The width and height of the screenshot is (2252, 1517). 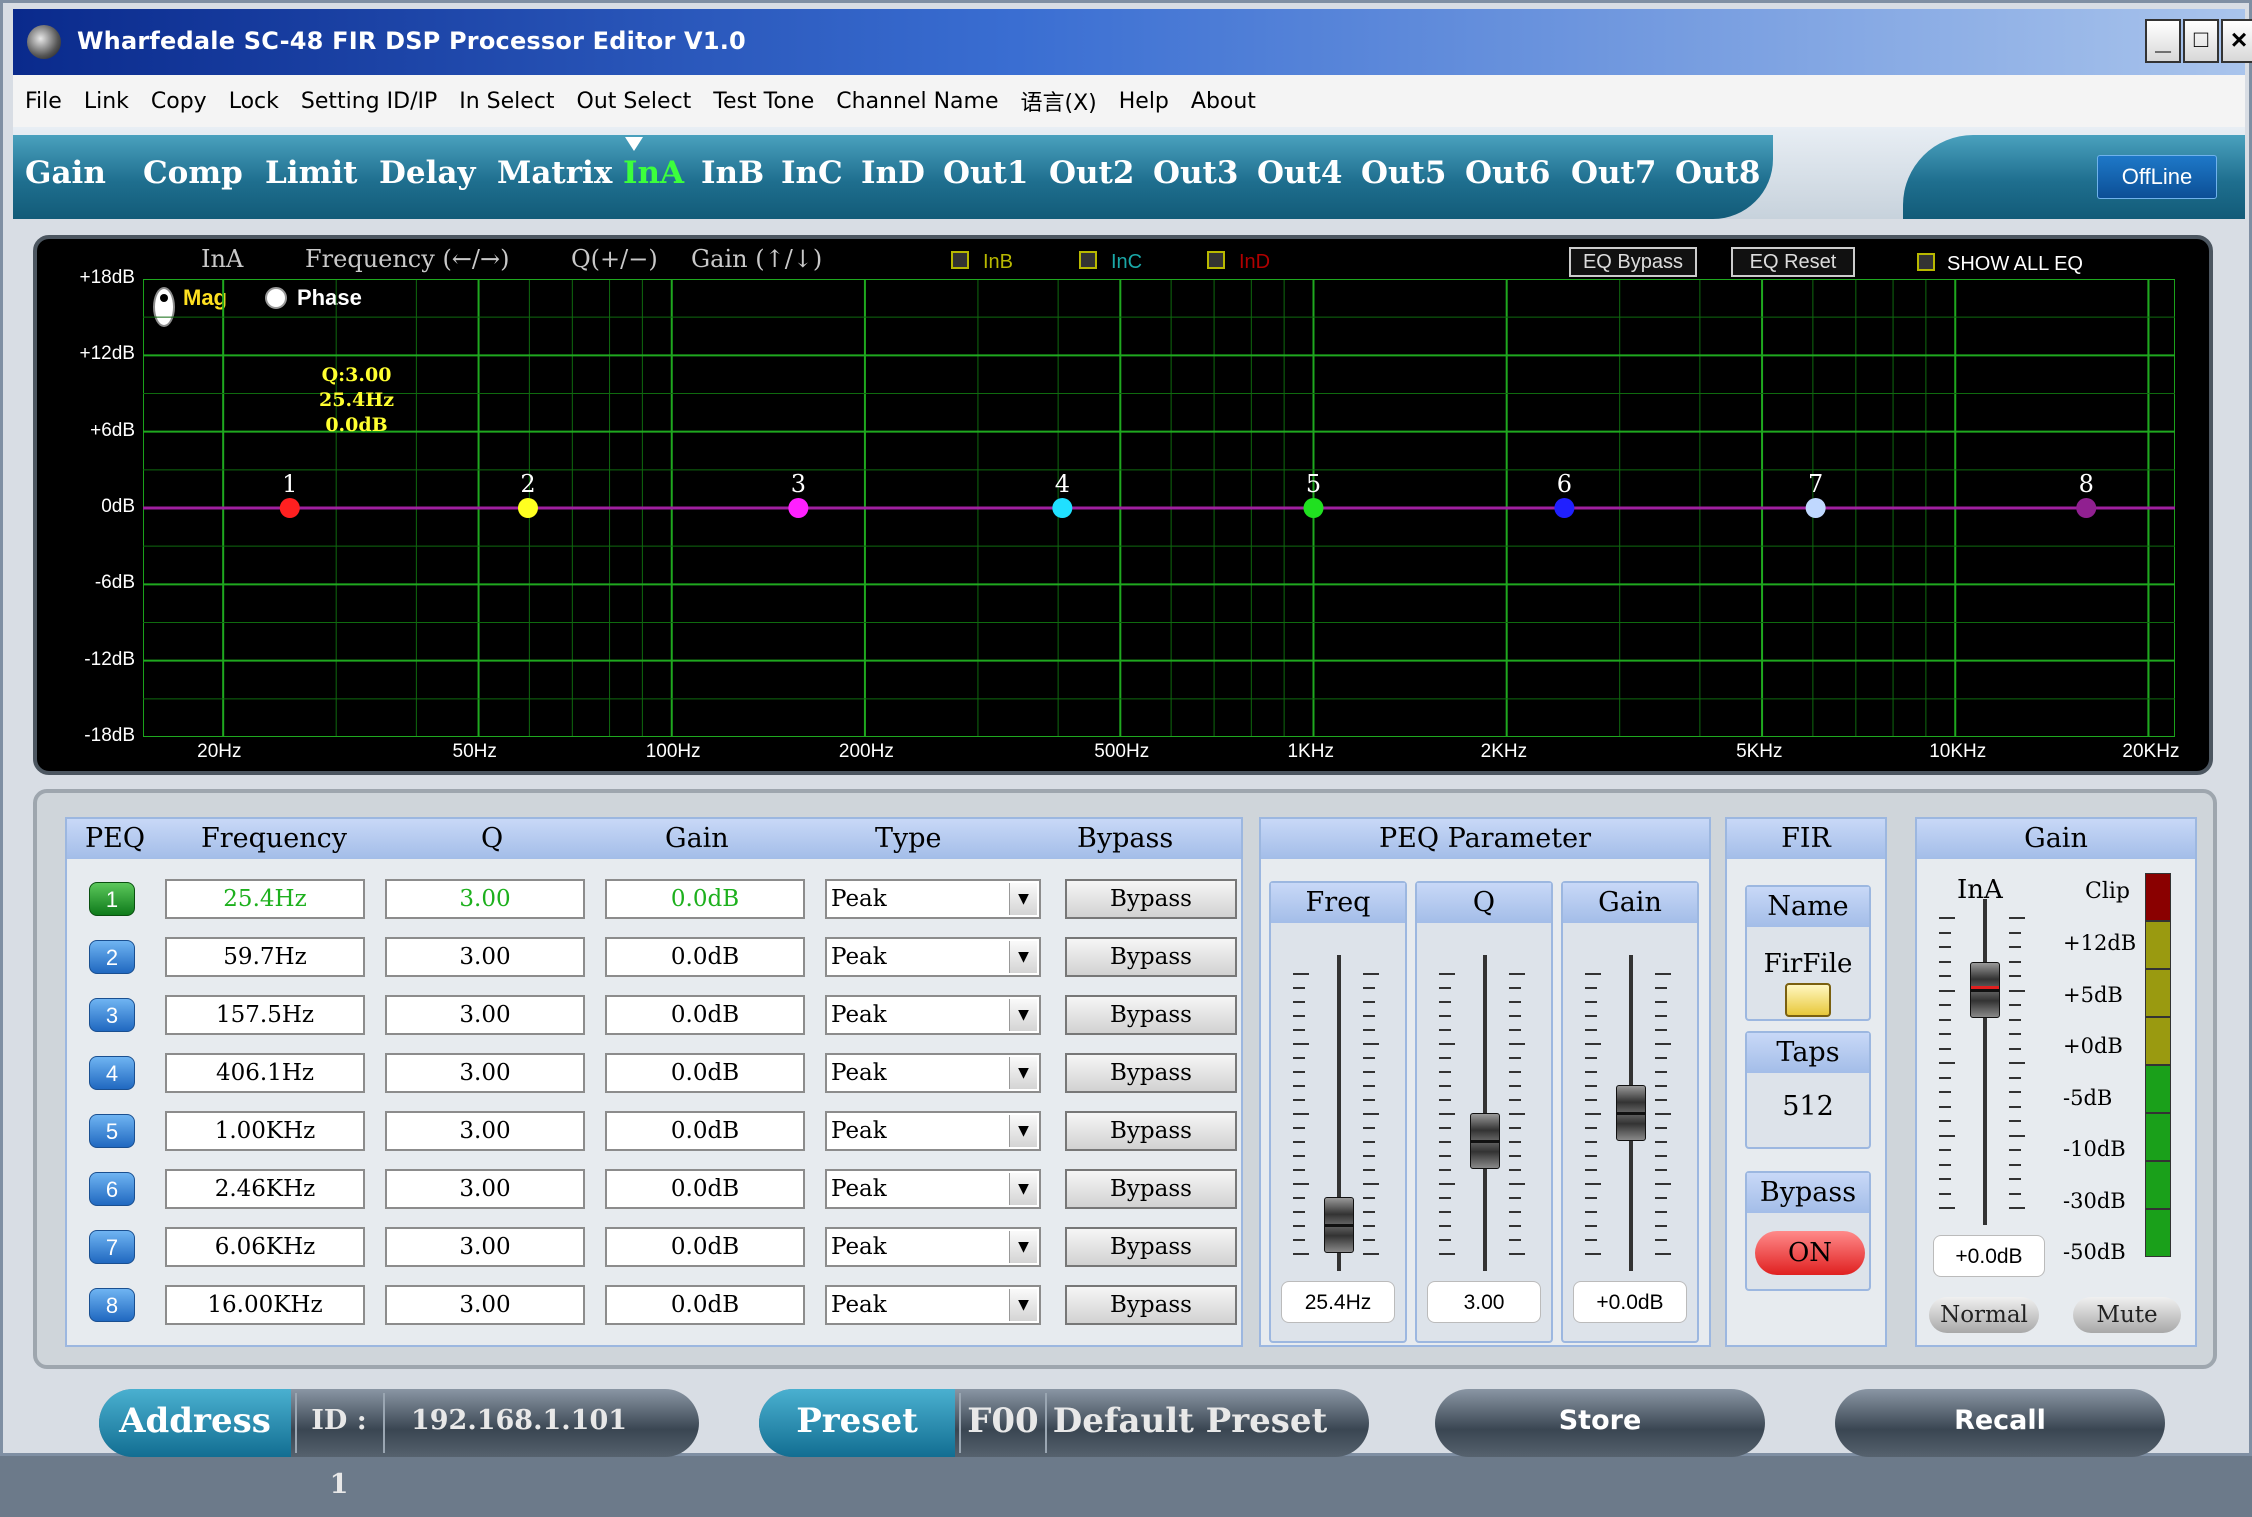 I want to click on tab-out1: Out1, so click(x=985, y=173).